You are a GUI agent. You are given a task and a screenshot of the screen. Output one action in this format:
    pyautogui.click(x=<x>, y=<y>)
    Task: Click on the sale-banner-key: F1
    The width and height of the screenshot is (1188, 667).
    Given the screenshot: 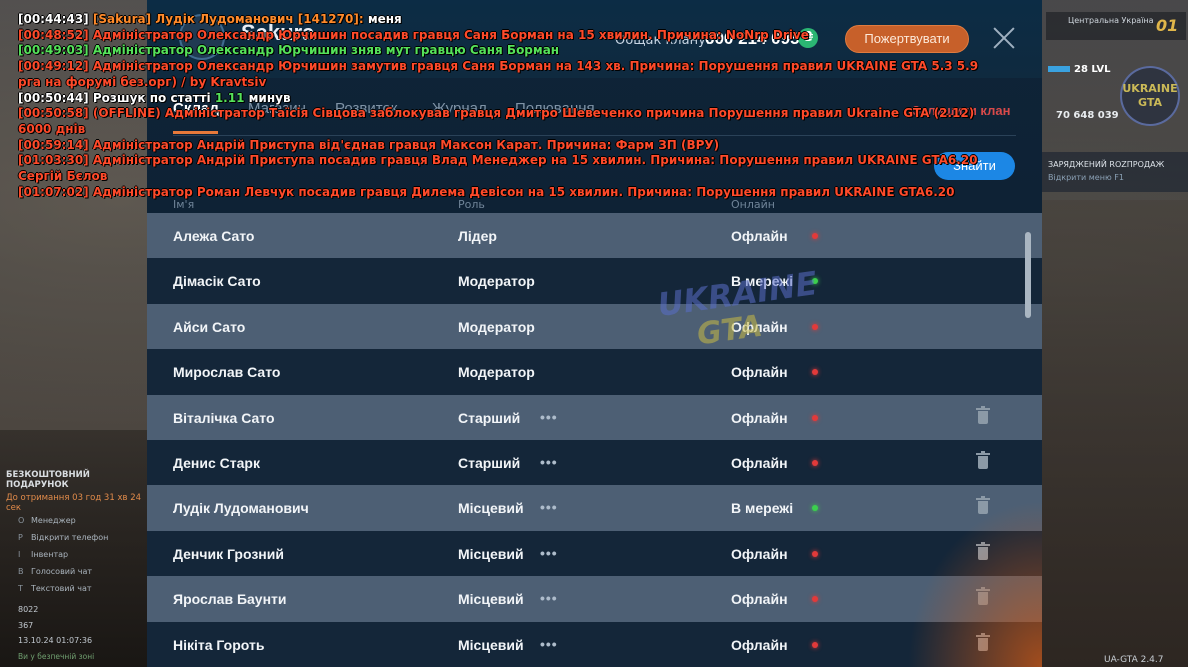 What is the action you would take?
    pyautogui.click(x=1119, y=177)
    